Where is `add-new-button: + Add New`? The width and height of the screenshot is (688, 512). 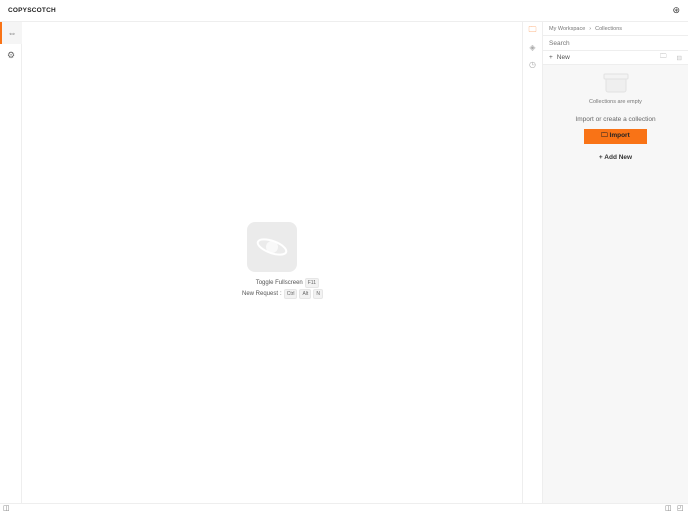
add-new-button: + Add New is located at coordinates (615, 157).